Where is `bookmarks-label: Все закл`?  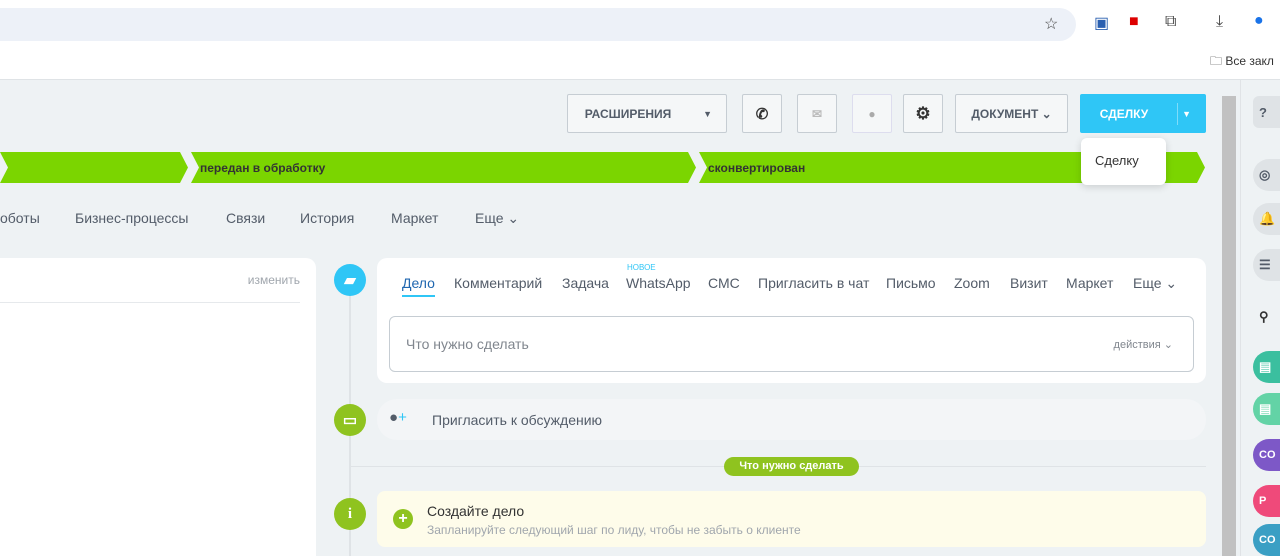 bookmarks-label: Все закл is located at coordinates (1249, 61).